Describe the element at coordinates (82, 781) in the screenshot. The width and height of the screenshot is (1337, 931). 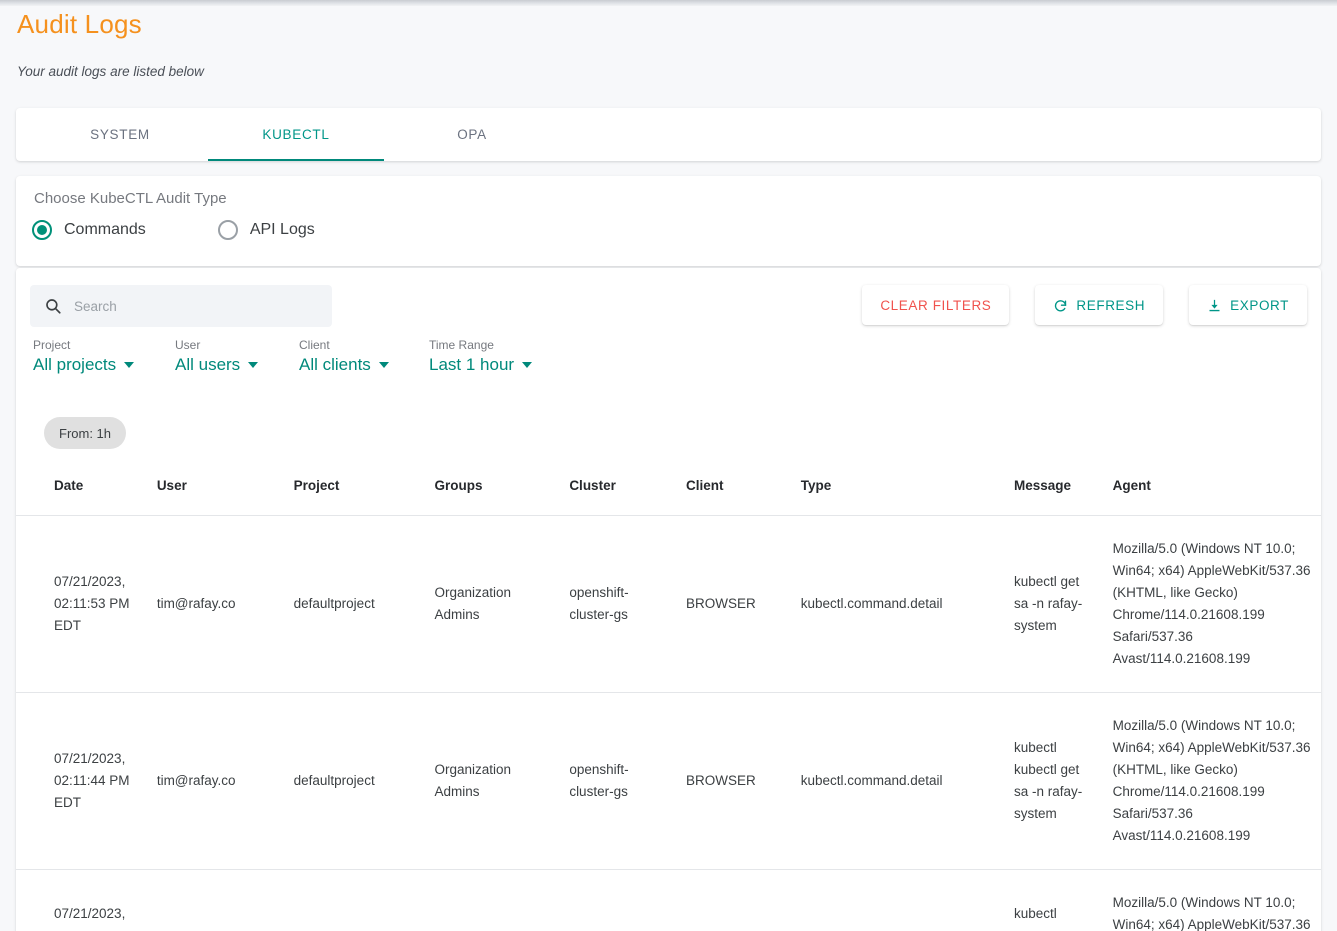
I see `cell-date: 07/21/2023, 02:11:44 PM EDT` at that location.